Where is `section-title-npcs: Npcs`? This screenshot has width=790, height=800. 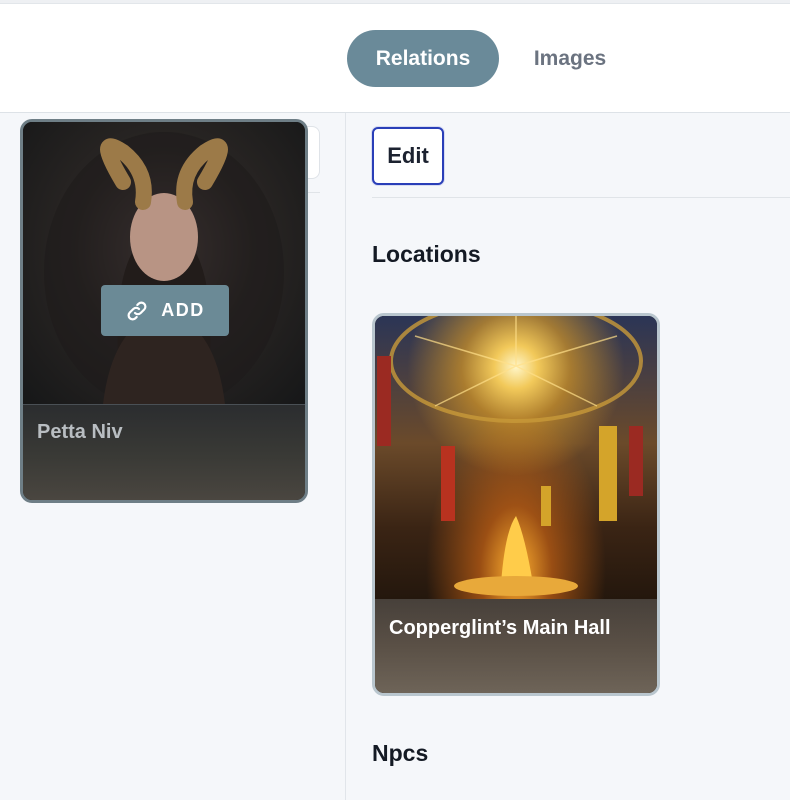 section-title-npcs: Npcs is located at coordinates (400, 753).